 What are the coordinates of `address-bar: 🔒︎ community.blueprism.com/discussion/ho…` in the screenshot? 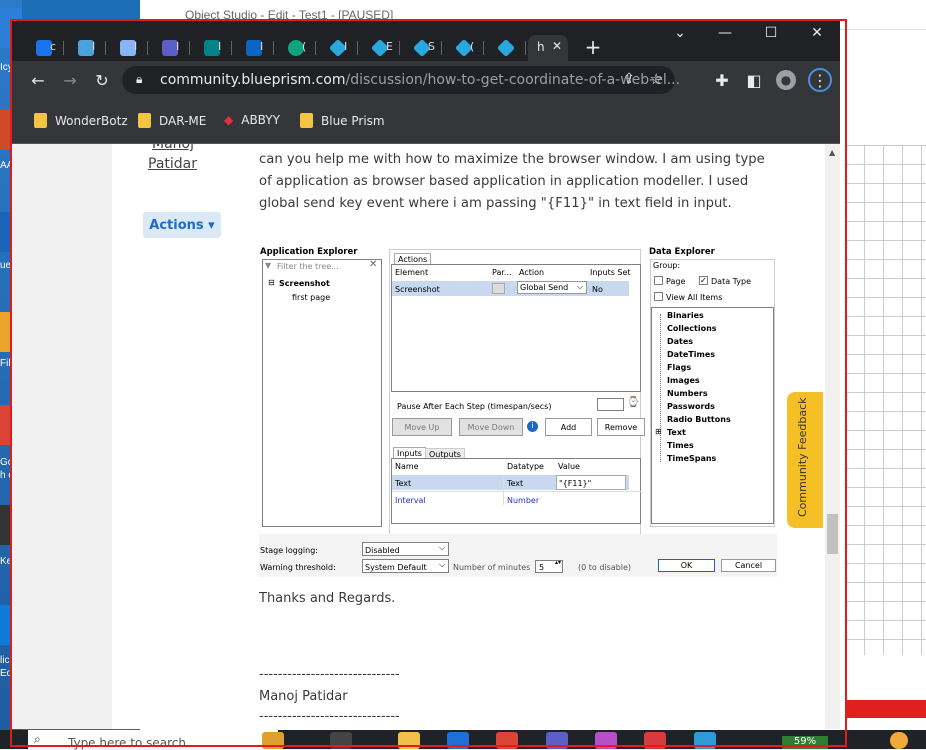 It's located at (401, 80).